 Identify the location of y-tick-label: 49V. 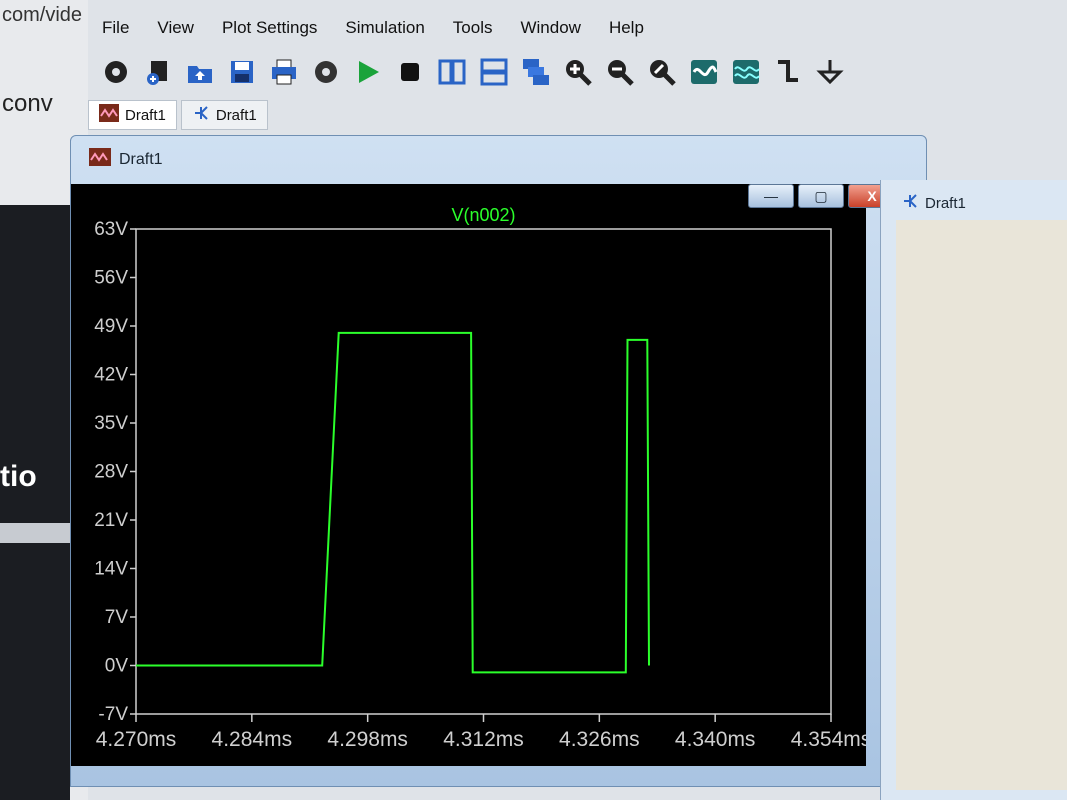
(111, 326).